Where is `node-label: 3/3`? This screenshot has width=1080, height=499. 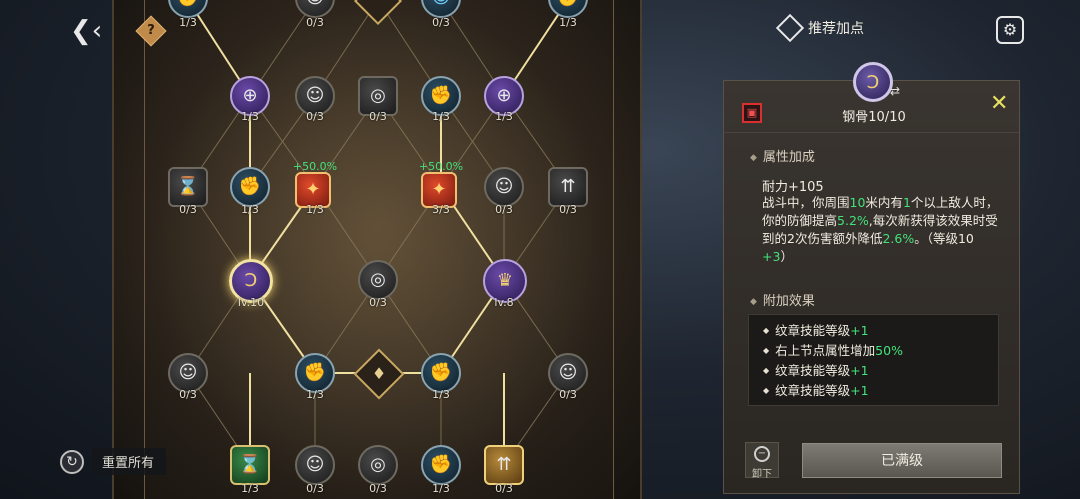
node-label: 3/3 is located at coordinates (441, 209).